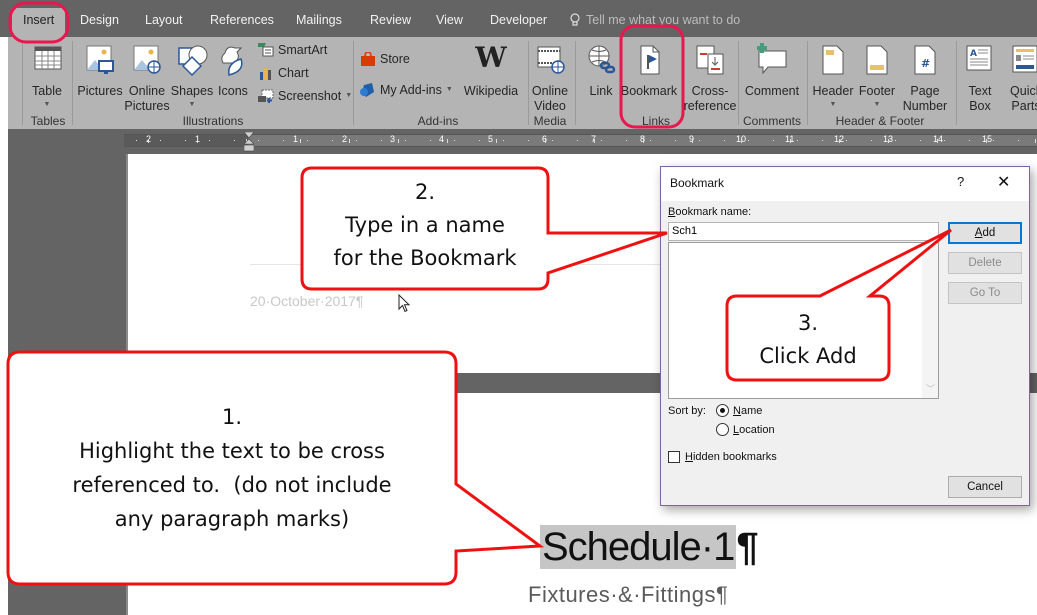 This screenshot has height=615, width=1037. Describe the element at coordinates (390, 20) in the screenshot. I see `tab-review: Review` at that location.